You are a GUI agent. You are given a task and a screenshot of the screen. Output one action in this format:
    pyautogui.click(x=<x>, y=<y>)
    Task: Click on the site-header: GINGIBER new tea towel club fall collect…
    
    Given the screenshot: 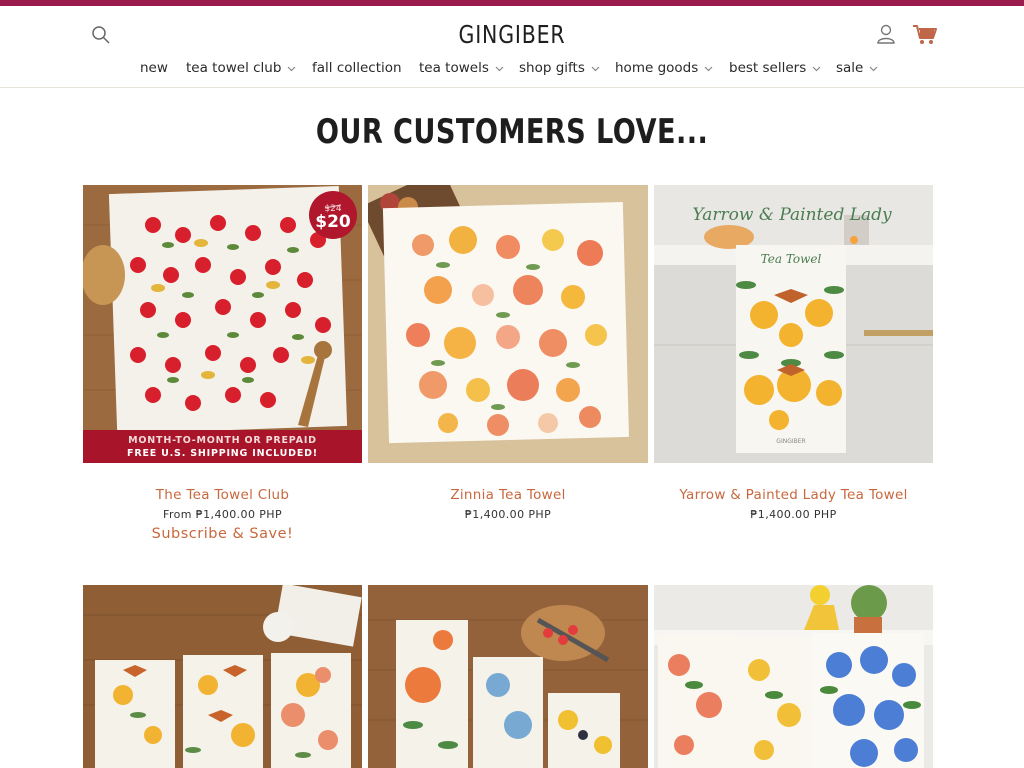 What is the action you would take?
    pyautogui.click(x=512, y=47)
    